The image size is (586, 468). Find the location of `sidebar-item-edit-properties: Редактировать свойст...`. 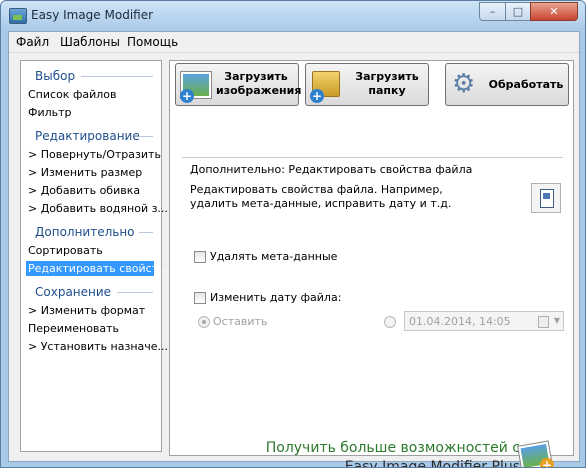

sidebar-item-edit-properties: Редактировать свойст... is located at coordinates (97, 268).